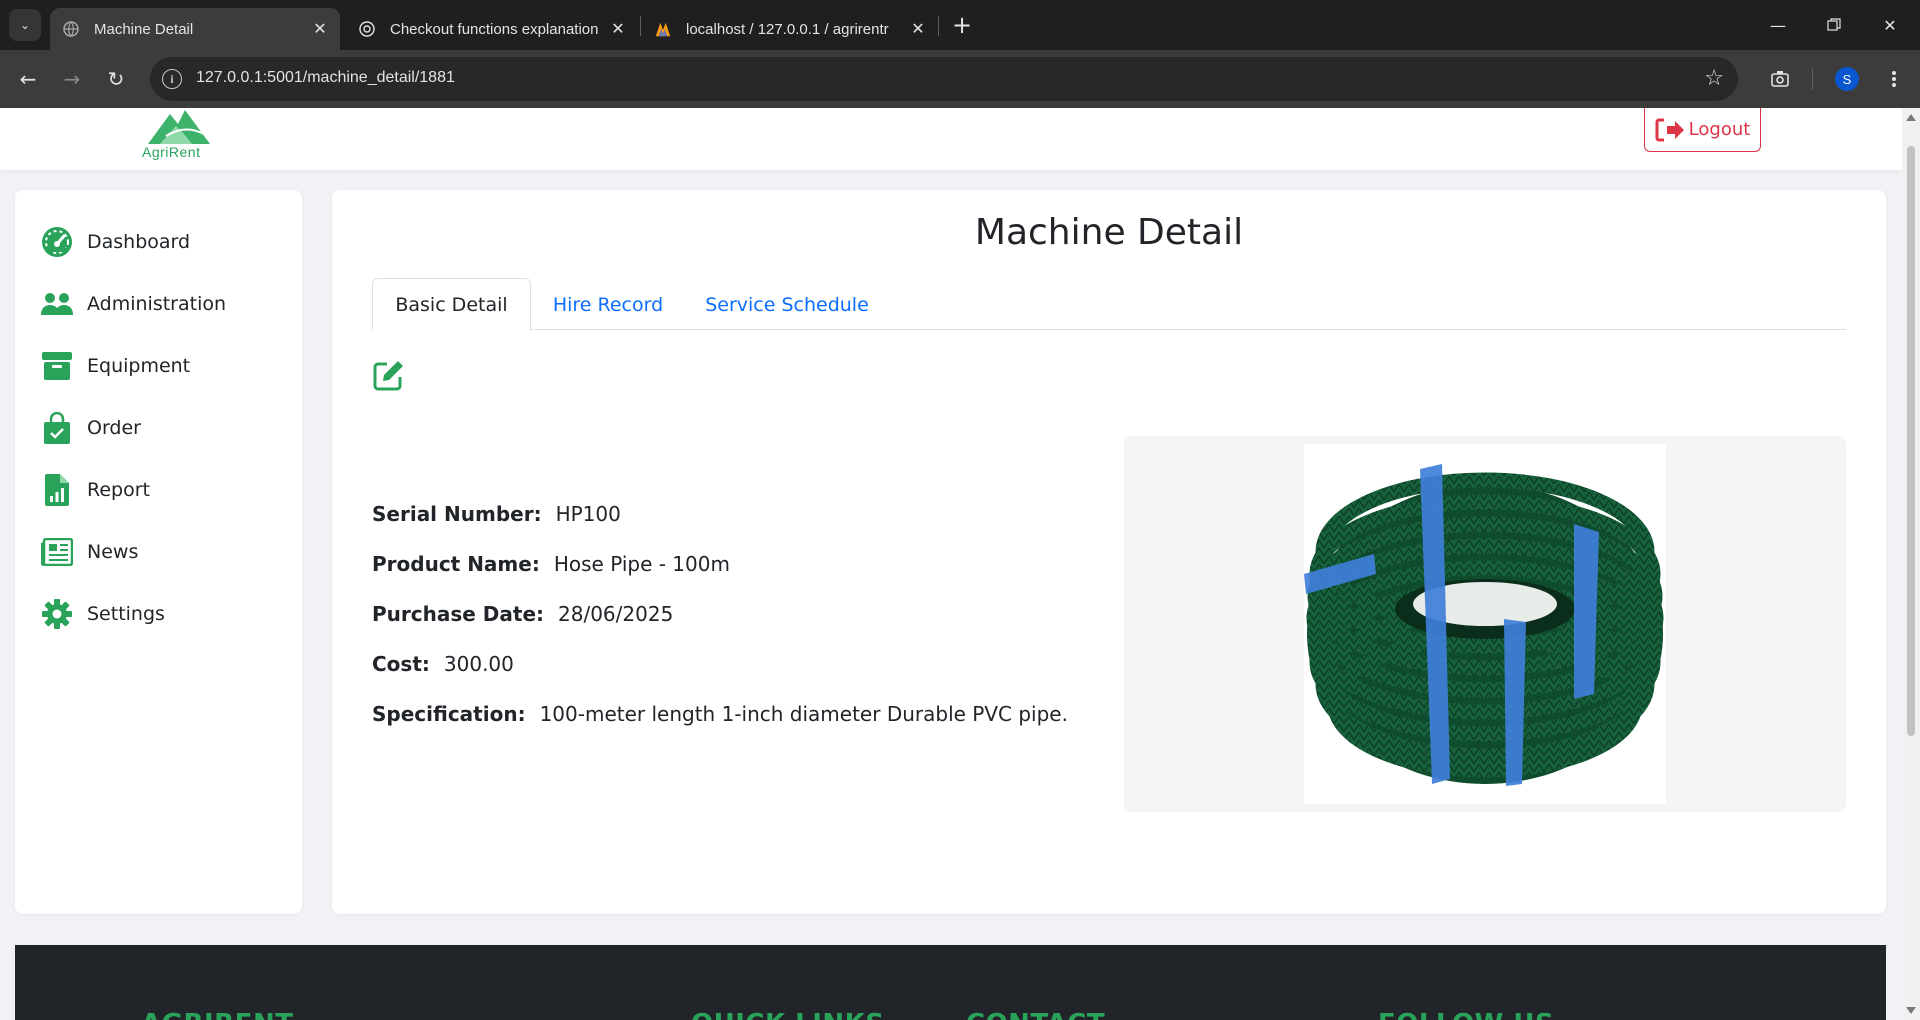  What do you see at coordinates (551, 564) in the screenshot?
I see `product-name-row: Product Name: Hose Pipe - 100m` at bounding box center [551, 564].